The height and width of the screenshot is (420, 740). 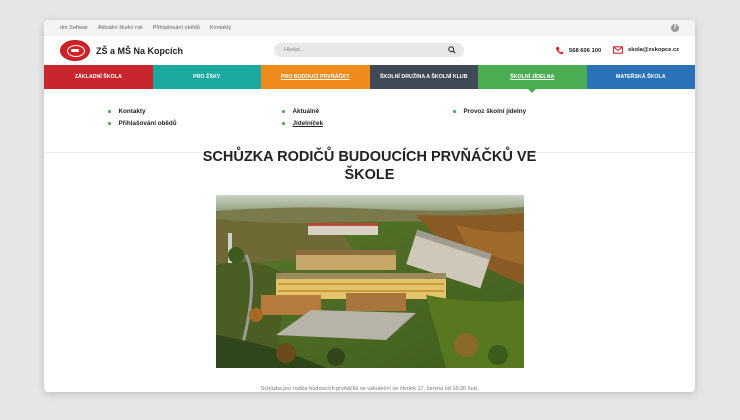 I want to click on nav-school-canteen: Školní jídelna, so click(x=532, y=79).